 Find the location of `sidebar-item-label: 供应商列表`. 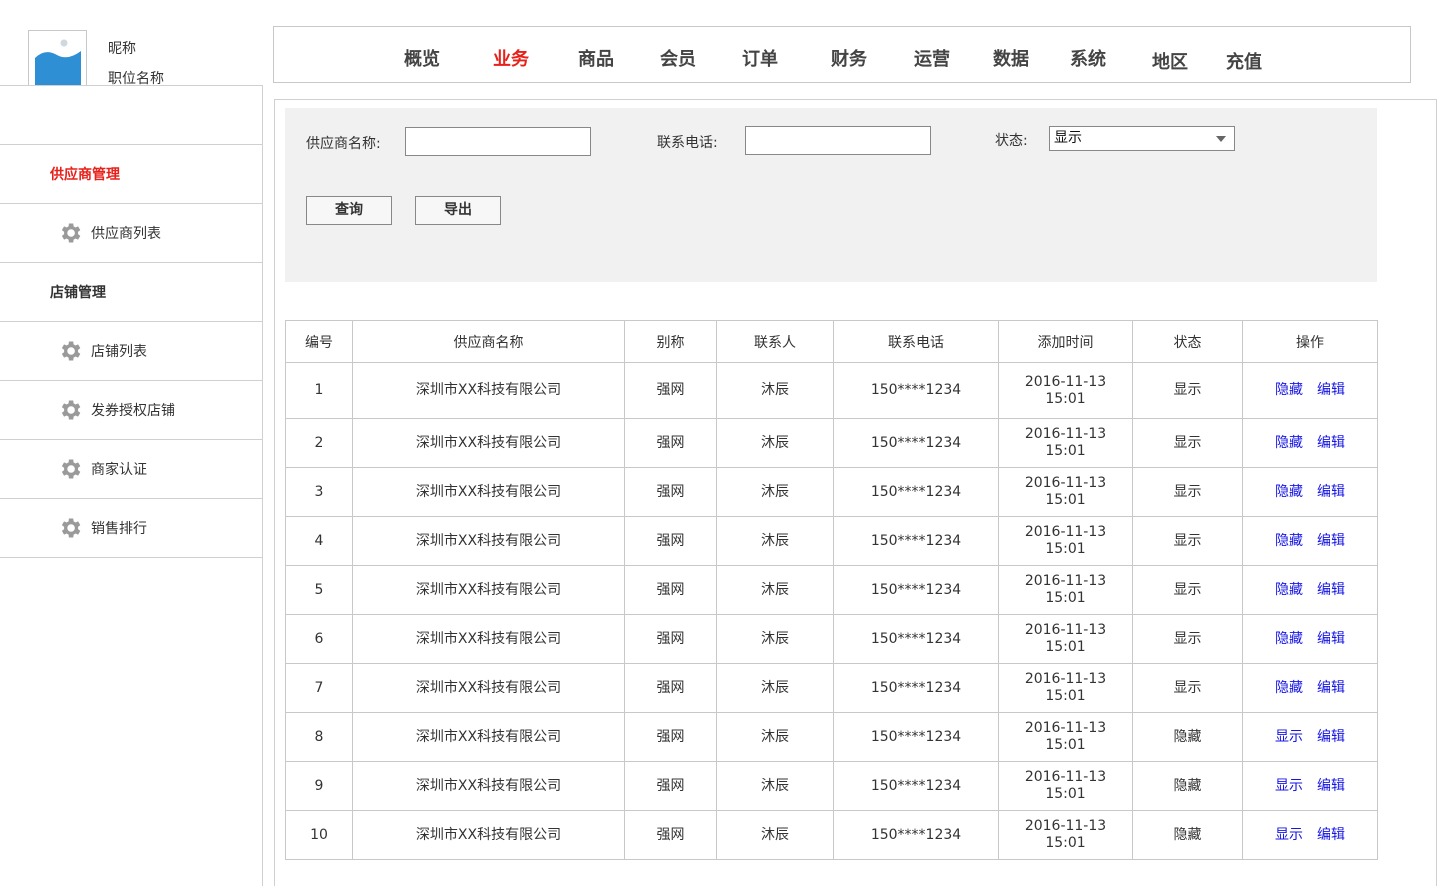

sidebar-item-label: 供应商列表 is located at coordinates (126, 234).